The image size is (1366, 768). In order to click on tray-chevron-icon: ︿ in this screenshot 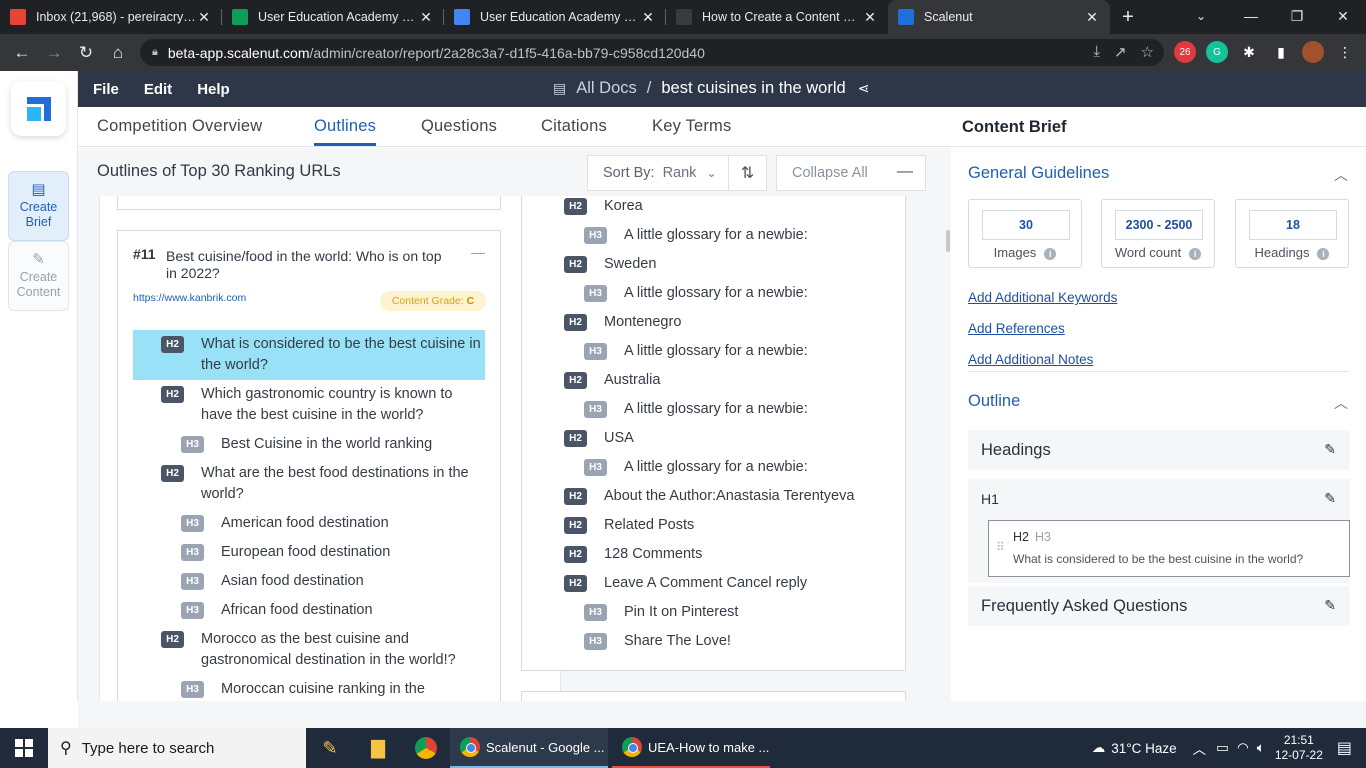, I will do `click(1200, 748)`.